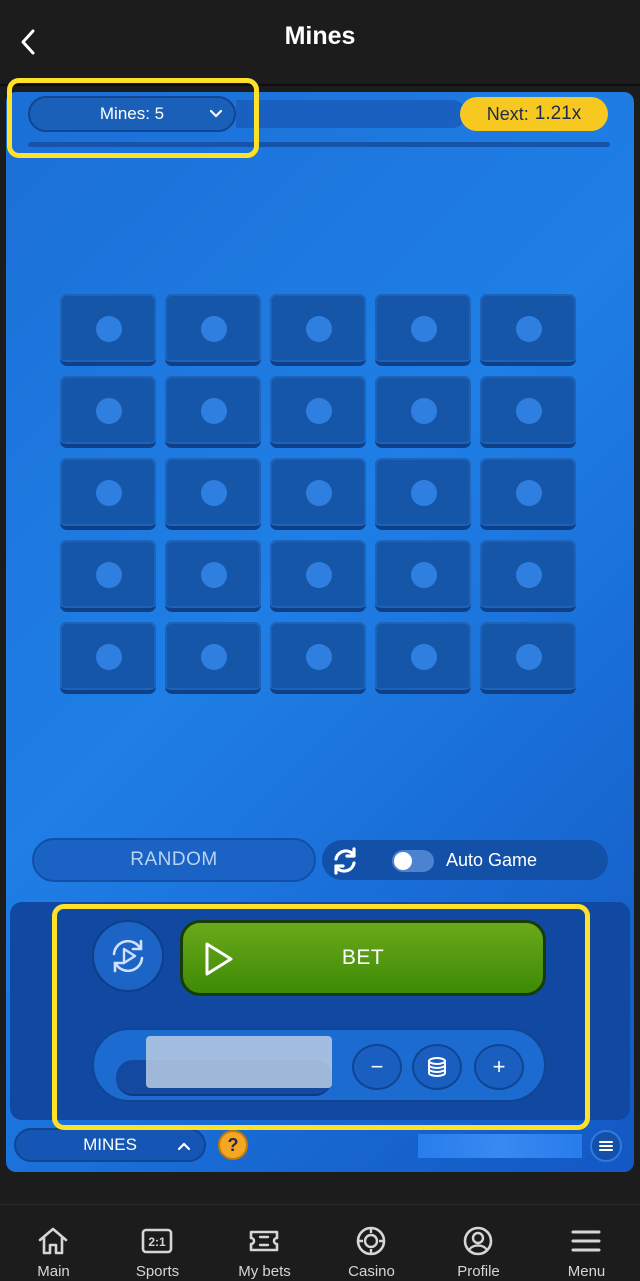  I want to click on nav-my-bets-label: My bets, so click(264, 1271).